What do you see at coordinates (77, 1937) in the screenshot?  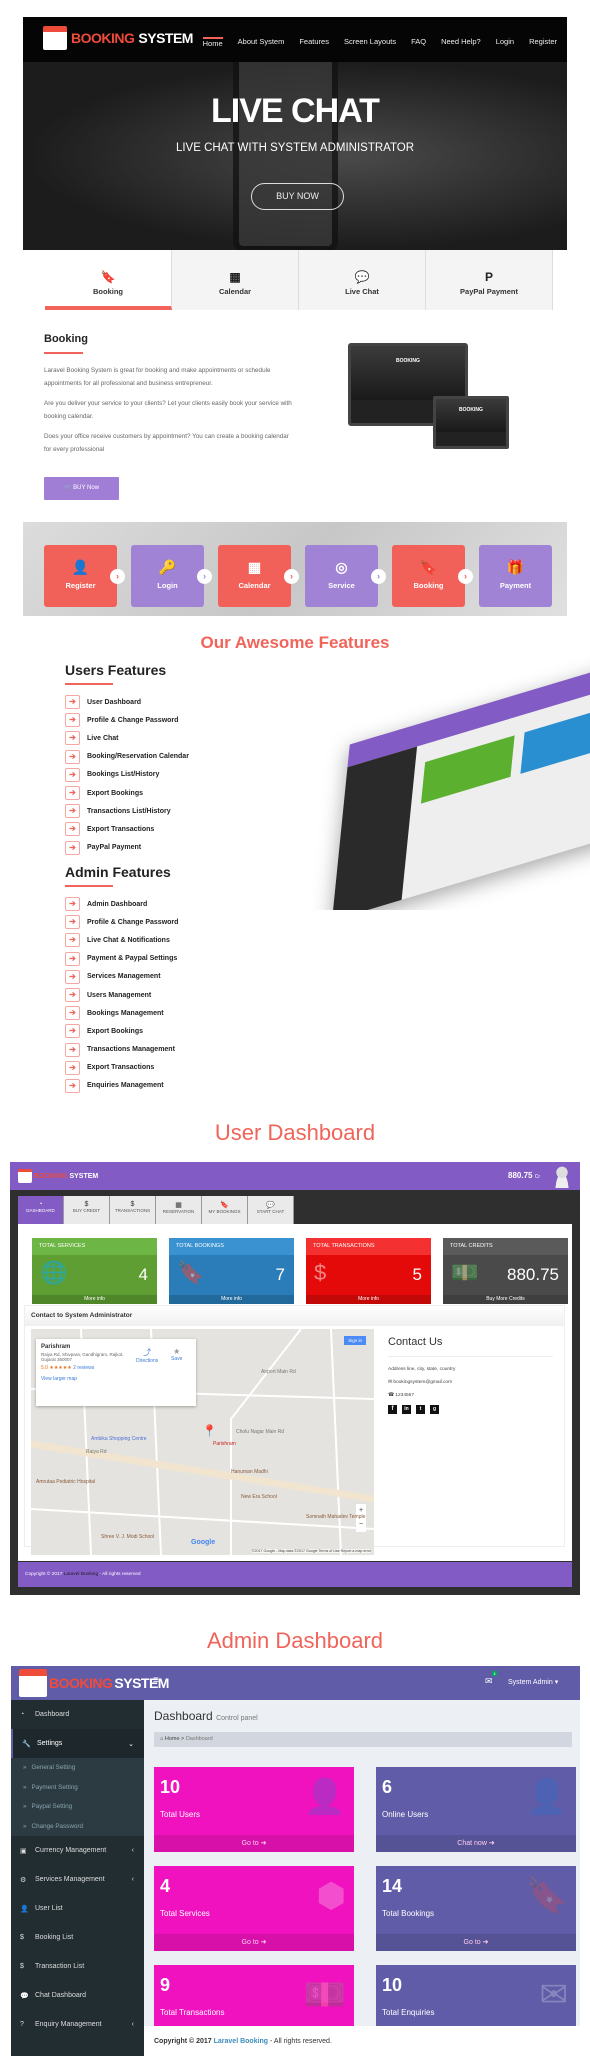 I see `sidebar-item-booking-list: $ Booking List` at bounding box center [77, 1937].